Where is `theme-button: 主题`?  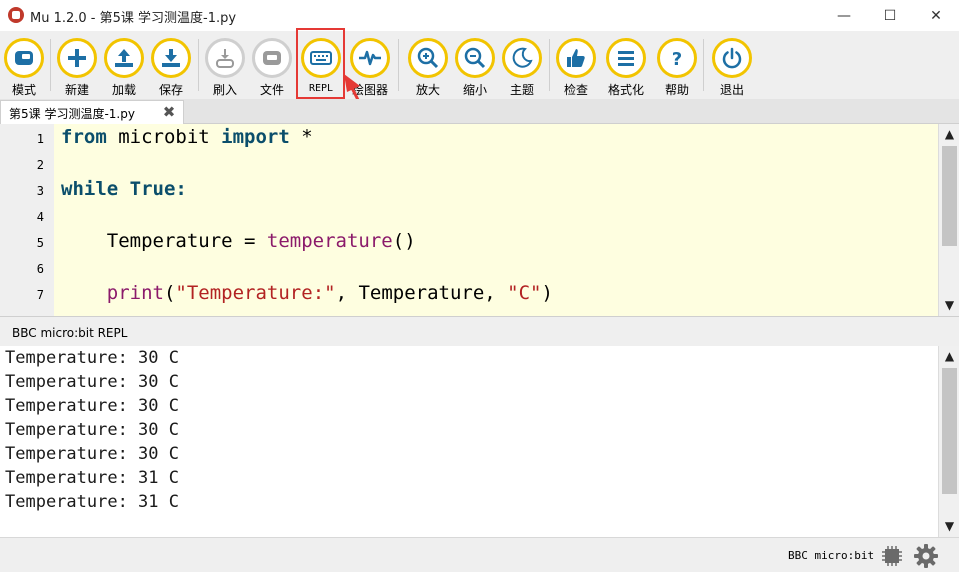
theme-button: 主题 is located at coordinates (522, 67).